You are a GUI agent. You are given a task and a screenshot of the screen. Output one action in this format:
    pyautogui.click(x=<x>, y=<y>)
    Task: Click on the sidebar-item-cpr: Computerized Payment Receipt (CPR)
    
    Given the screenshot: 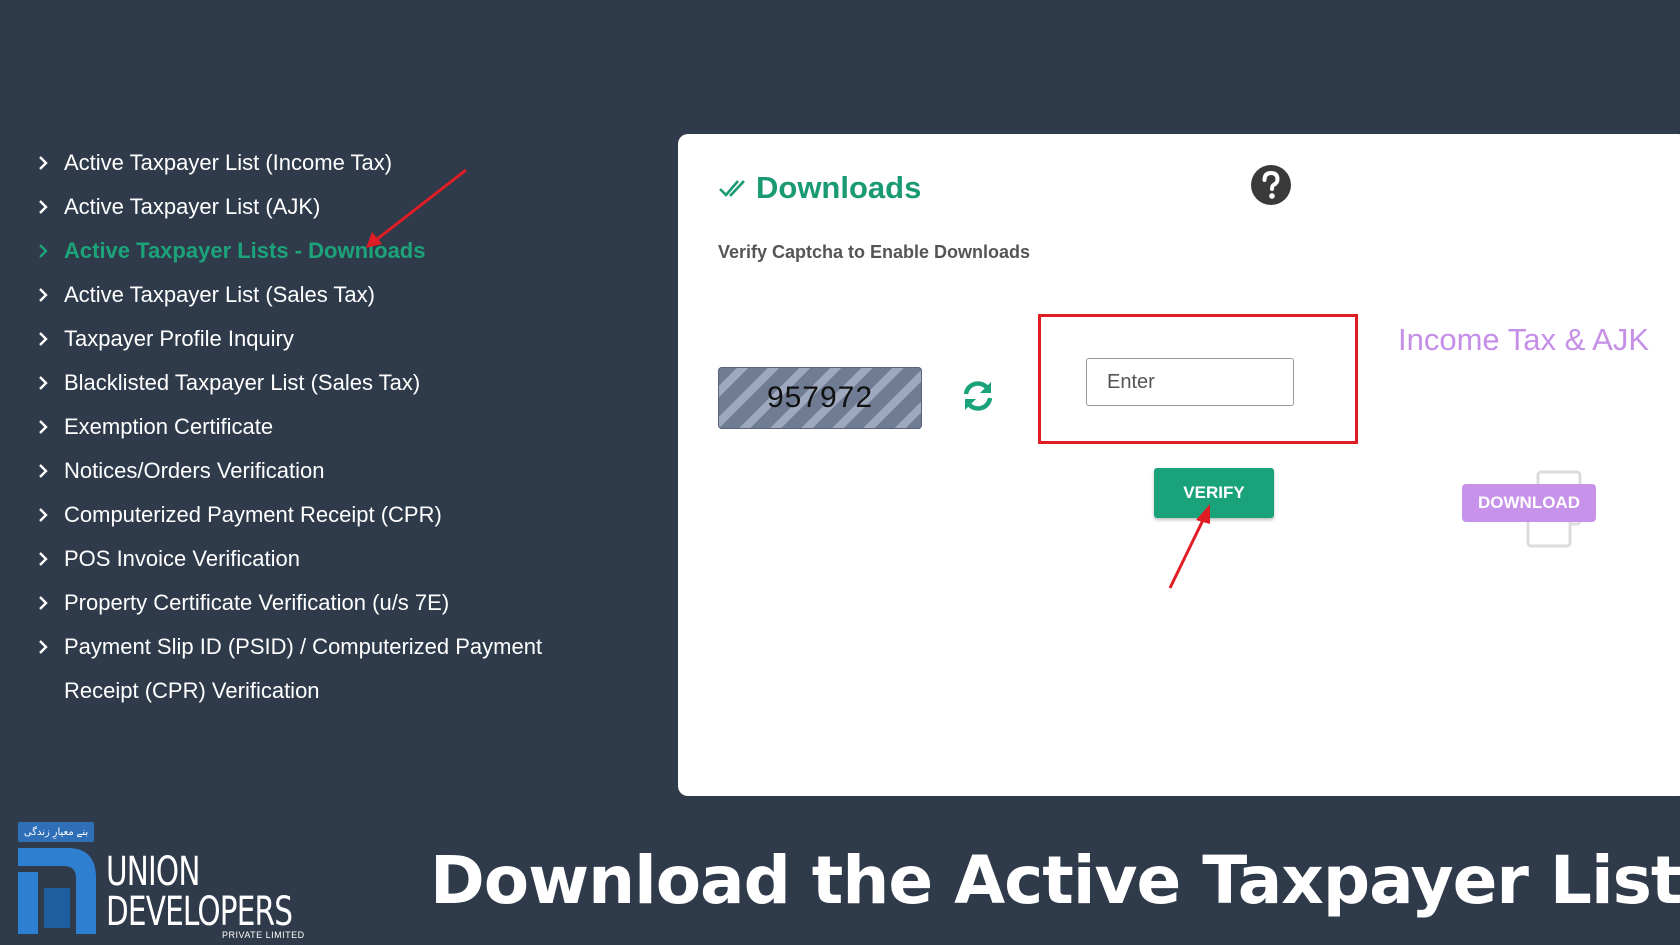 What is the action you would take?
    pyautogui.click(x=239, y=519)
    